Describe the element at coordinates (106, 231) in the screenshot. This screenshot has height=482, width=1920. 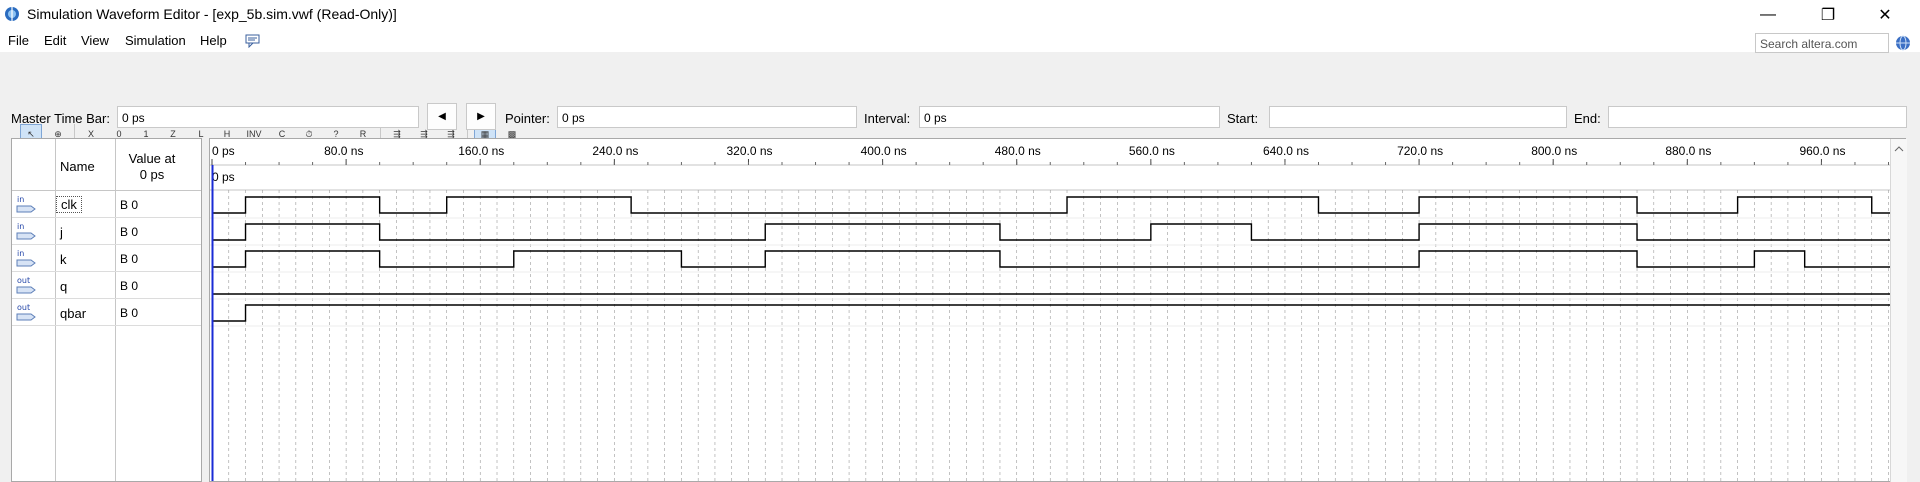
I see `signal-row-j: in j B 0` at that location.